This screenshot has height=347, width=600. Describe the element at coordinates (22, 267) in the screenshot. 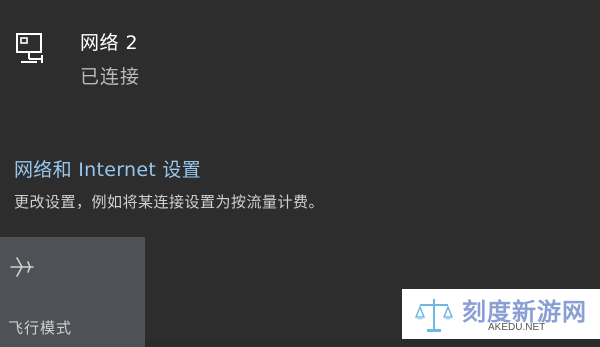

I see `airplane-icon` at that location.